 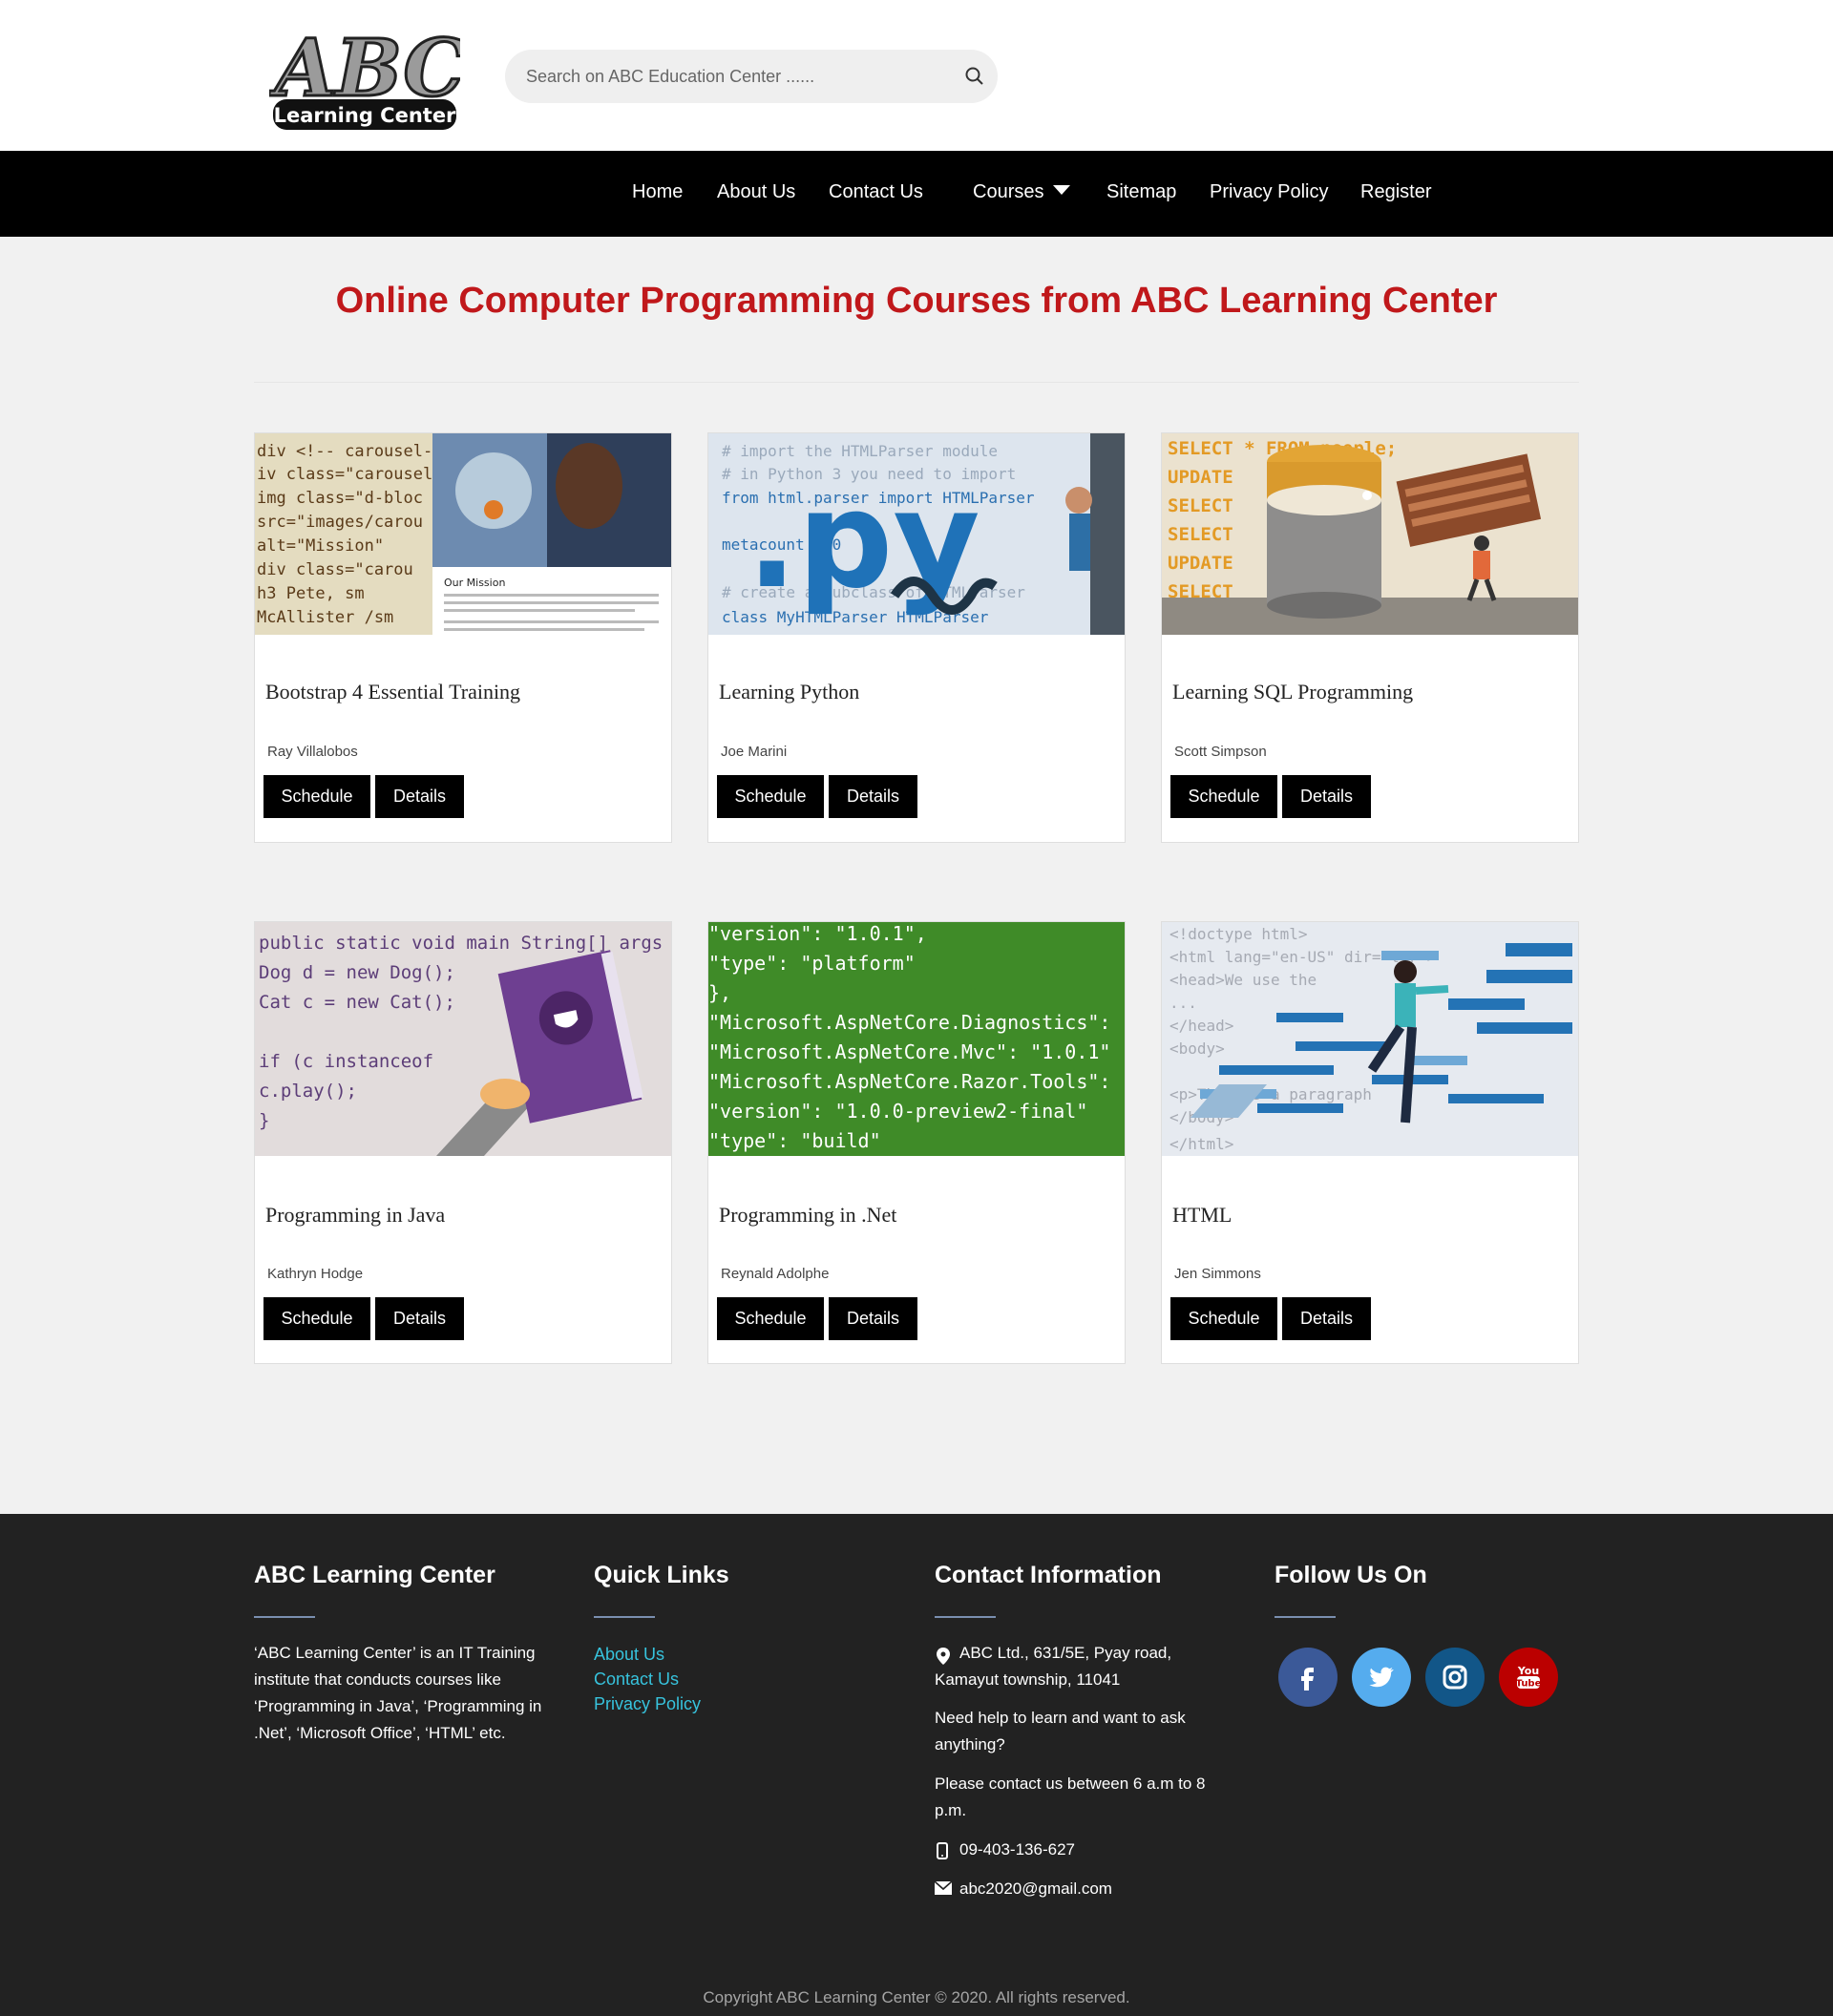 What do you see at coordinates (264, 1120) in the screenshot?
I see `code-line: }` at bounding box center [264, 1120].